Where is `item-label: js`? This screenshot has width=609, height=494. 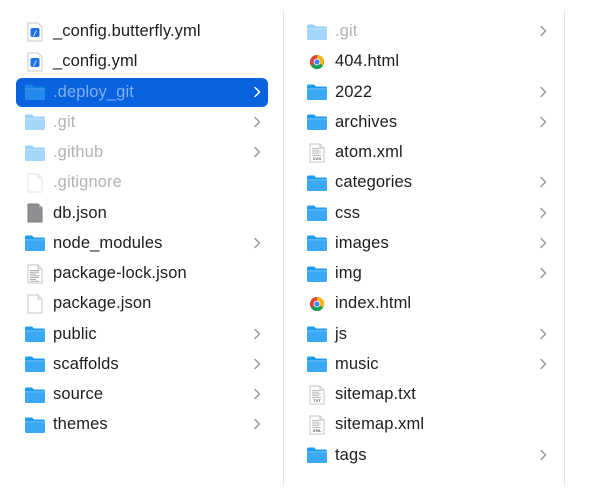
item-label: js is located at coordinates (341, 333).